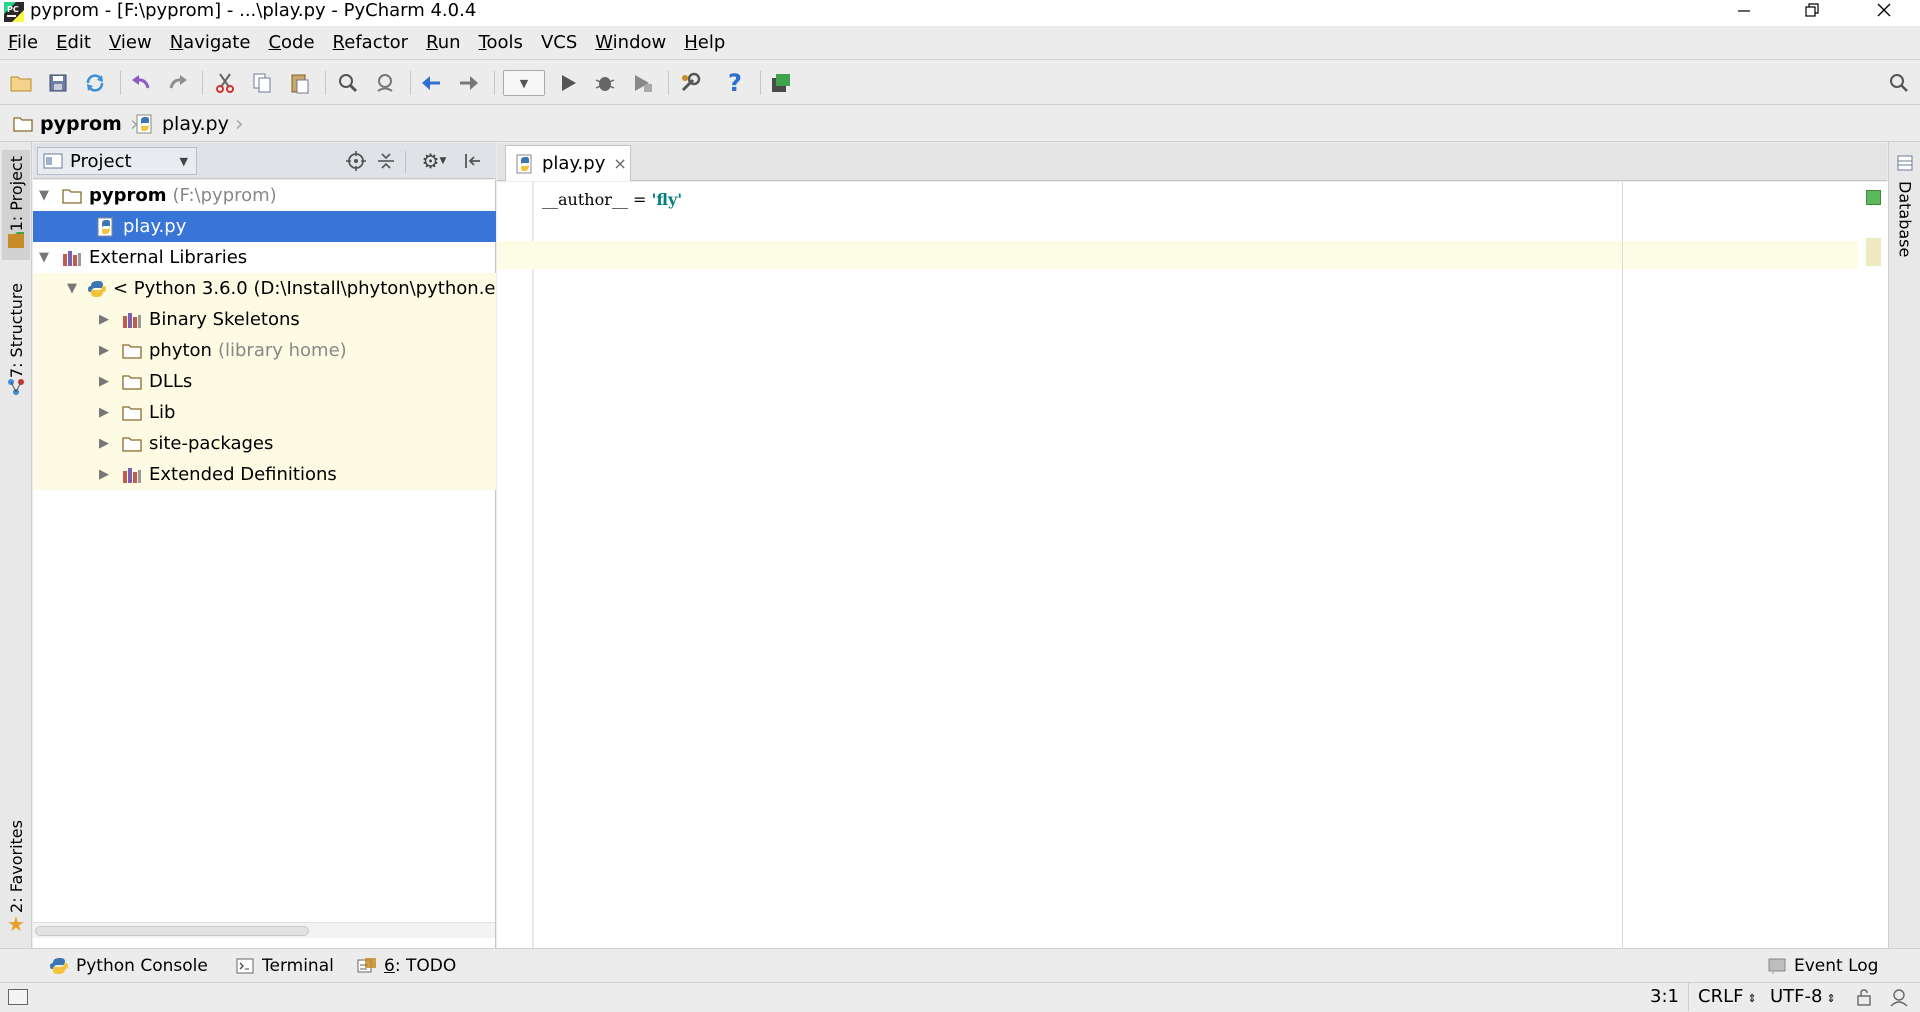 The height and width of the screenshot is (1012, 1920). What do you see at coordinates (298, 966) in the screenshot?
I see `terminal-label: Terminal` at bounding box center [298, 966].